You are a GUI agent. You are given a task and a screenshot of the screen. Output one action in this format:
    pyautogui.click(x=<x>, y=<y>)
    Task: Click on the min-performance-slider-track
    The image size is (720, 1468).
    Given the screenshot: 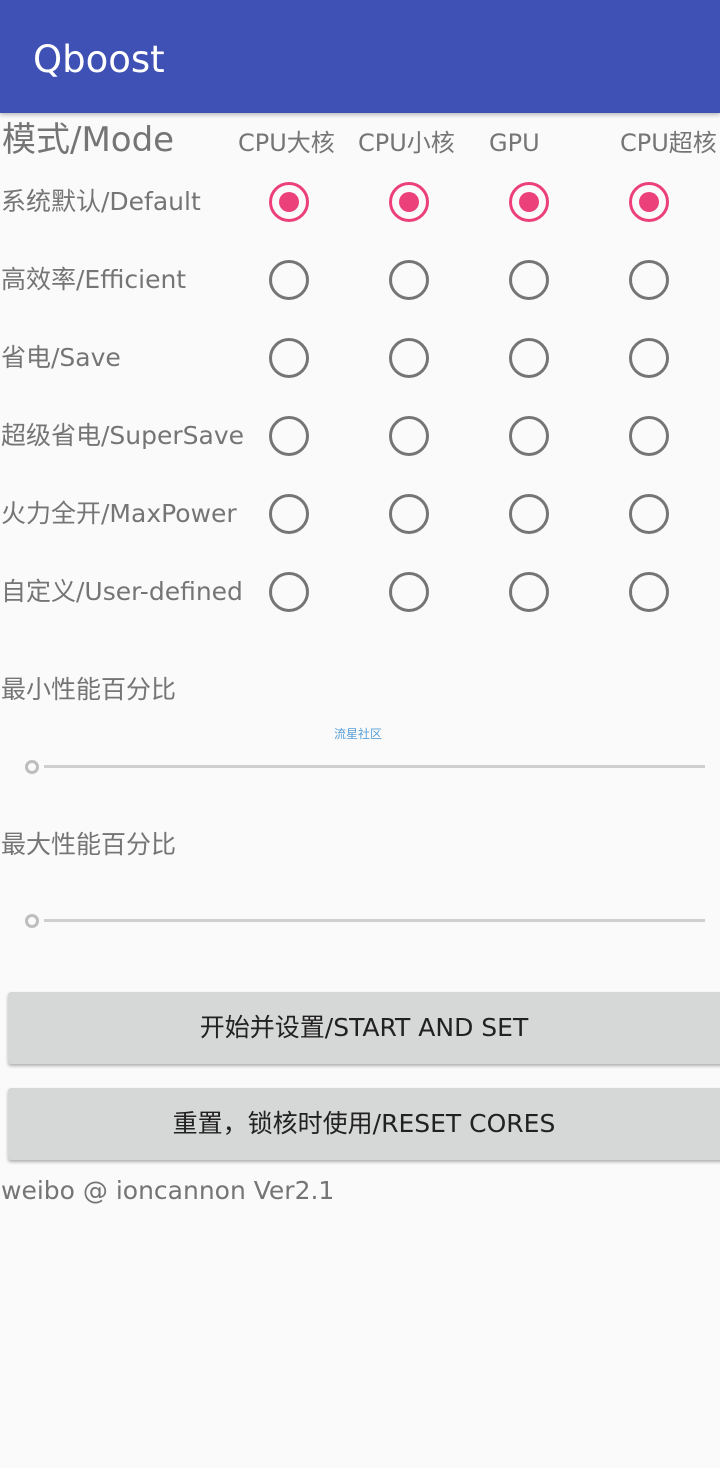 What is the action you would take?
    pyautogui.click(x=374, y=766)
    